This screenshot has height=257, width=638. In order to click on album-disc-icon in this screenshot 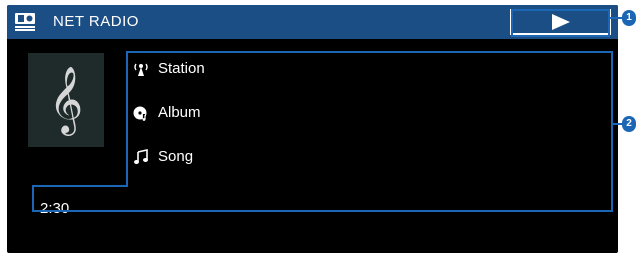, I will do `click(140, 113)`.